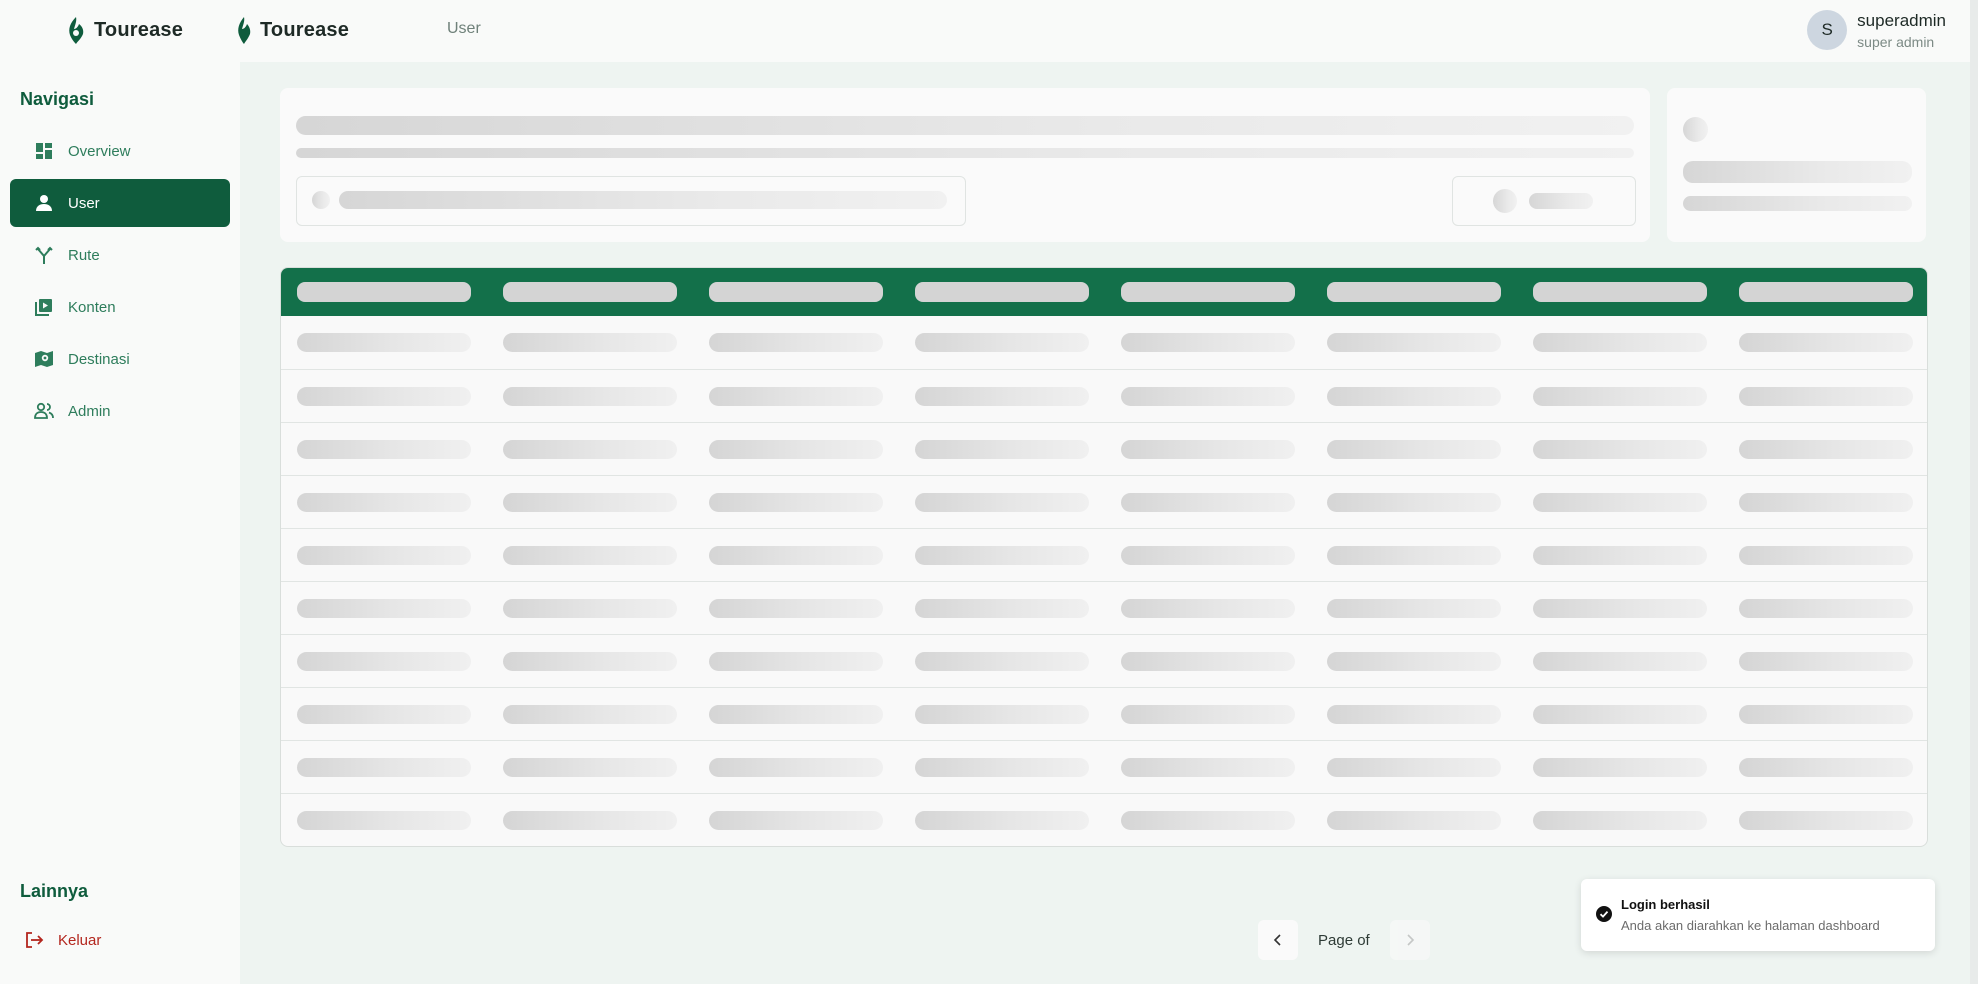 The width and height of the screenshot is (1978, 984). Describe the element at coordinates (965, 165) in the screenshot. I see `header-card-skeleton` at that location.